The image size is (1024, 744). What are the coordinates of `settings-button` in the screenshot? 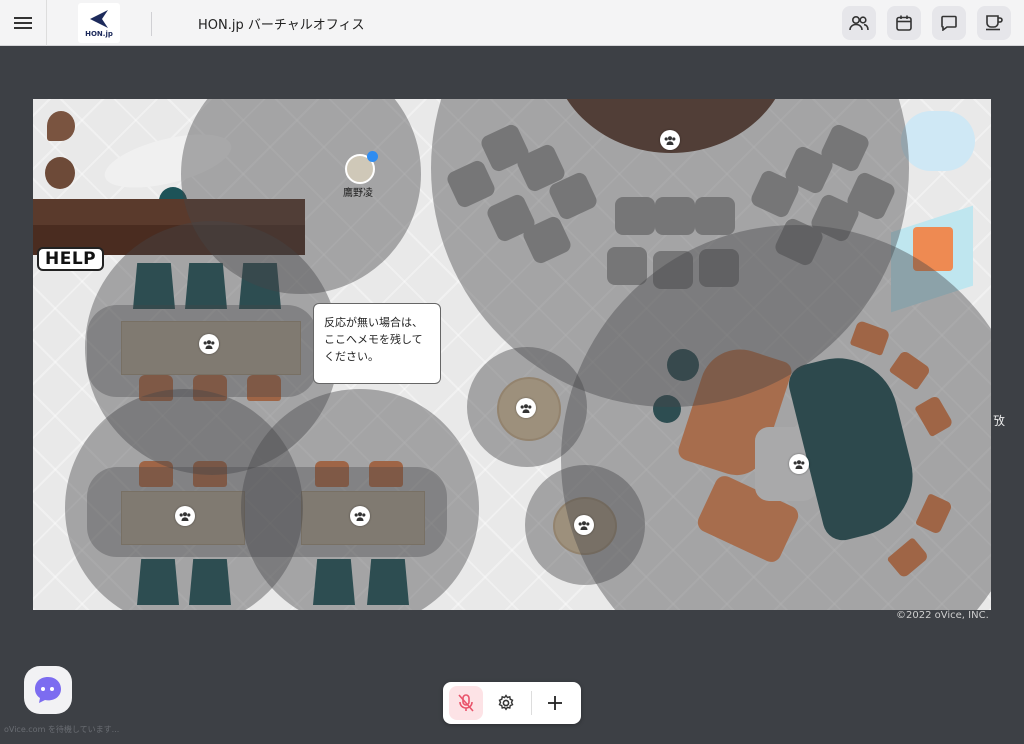 It's located at (506, 703).